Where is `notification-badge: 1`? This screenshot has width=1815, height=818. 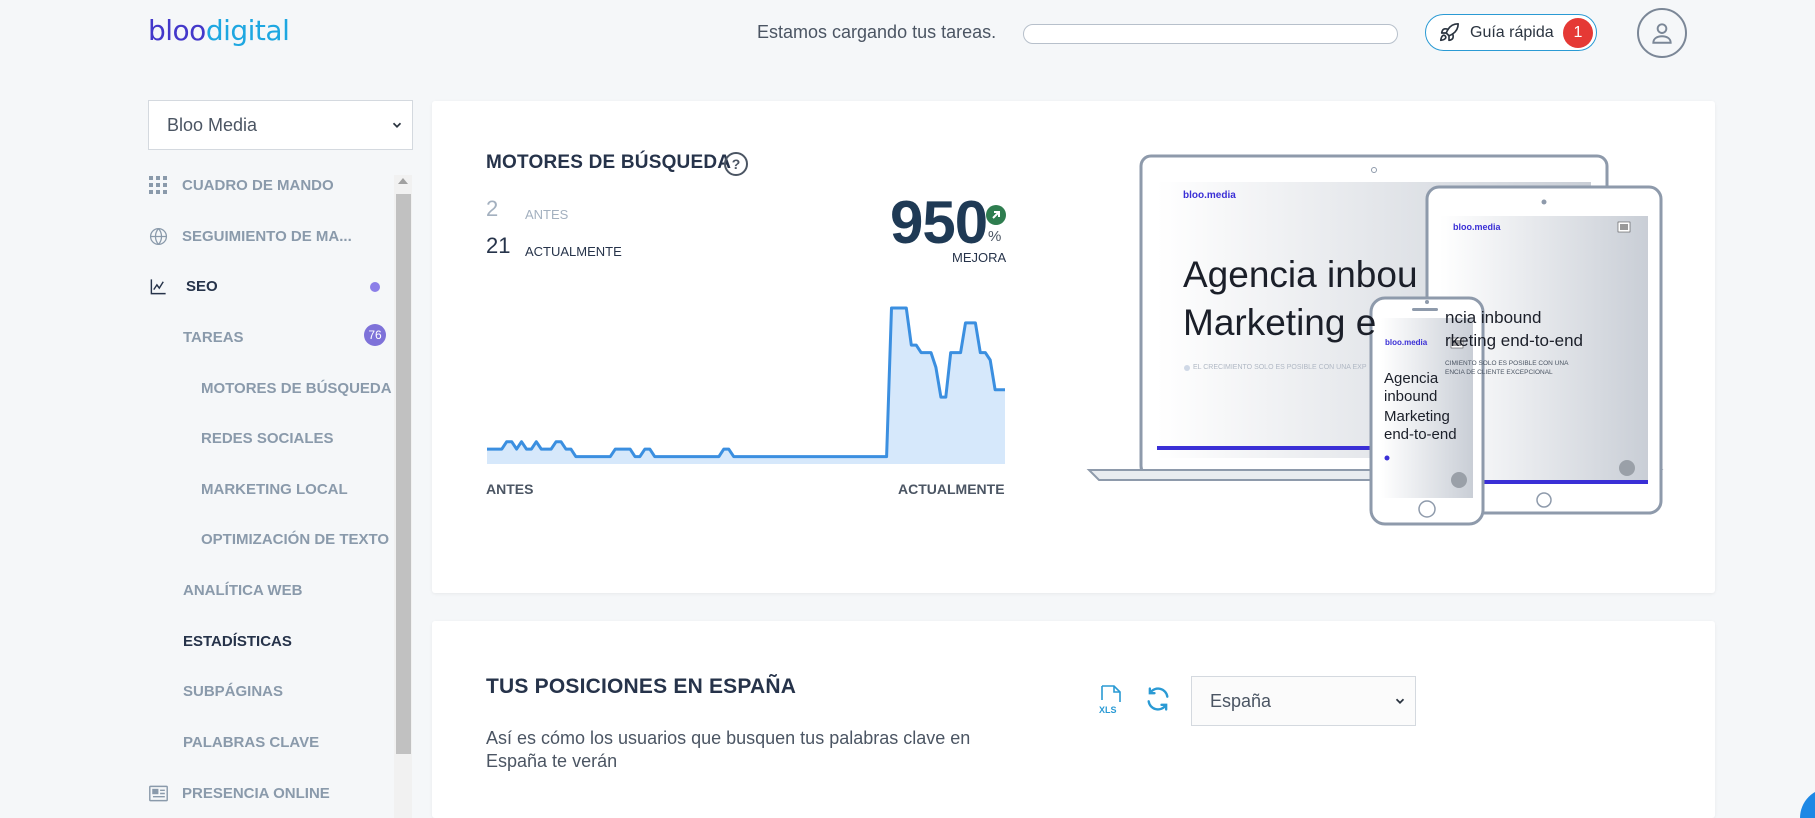 notification-badge: 1 is located at coordinates (1578, 33).